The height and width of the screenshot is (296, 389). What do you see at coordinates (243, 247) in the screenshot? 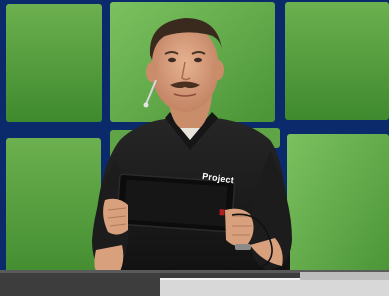
I see `watch` at bounding box center [243, 247].